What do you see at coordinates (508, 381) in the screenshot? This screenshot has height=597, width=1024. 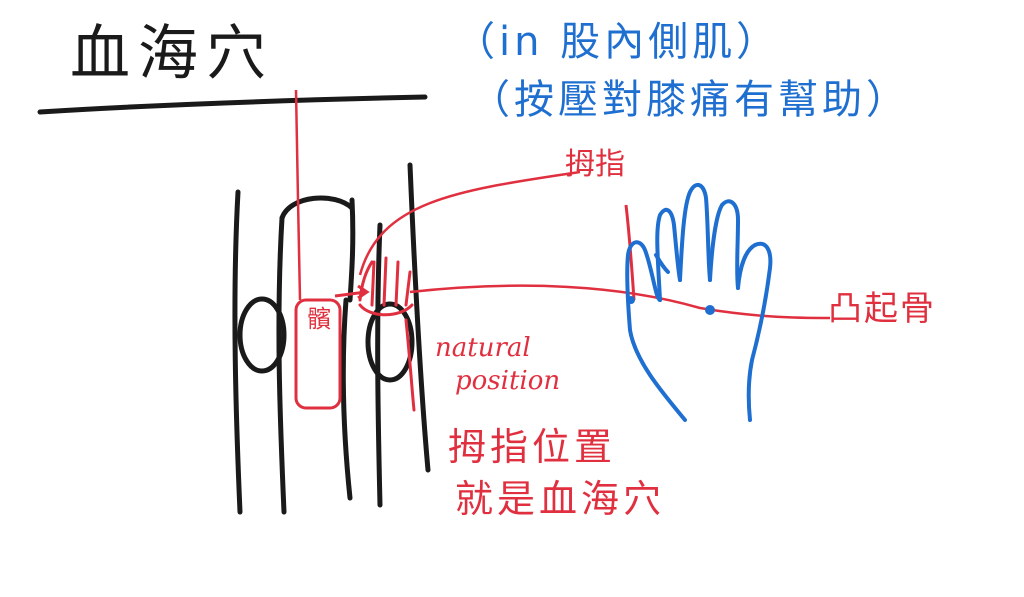 I see `position-label: position` at bounding box center [508, 381].